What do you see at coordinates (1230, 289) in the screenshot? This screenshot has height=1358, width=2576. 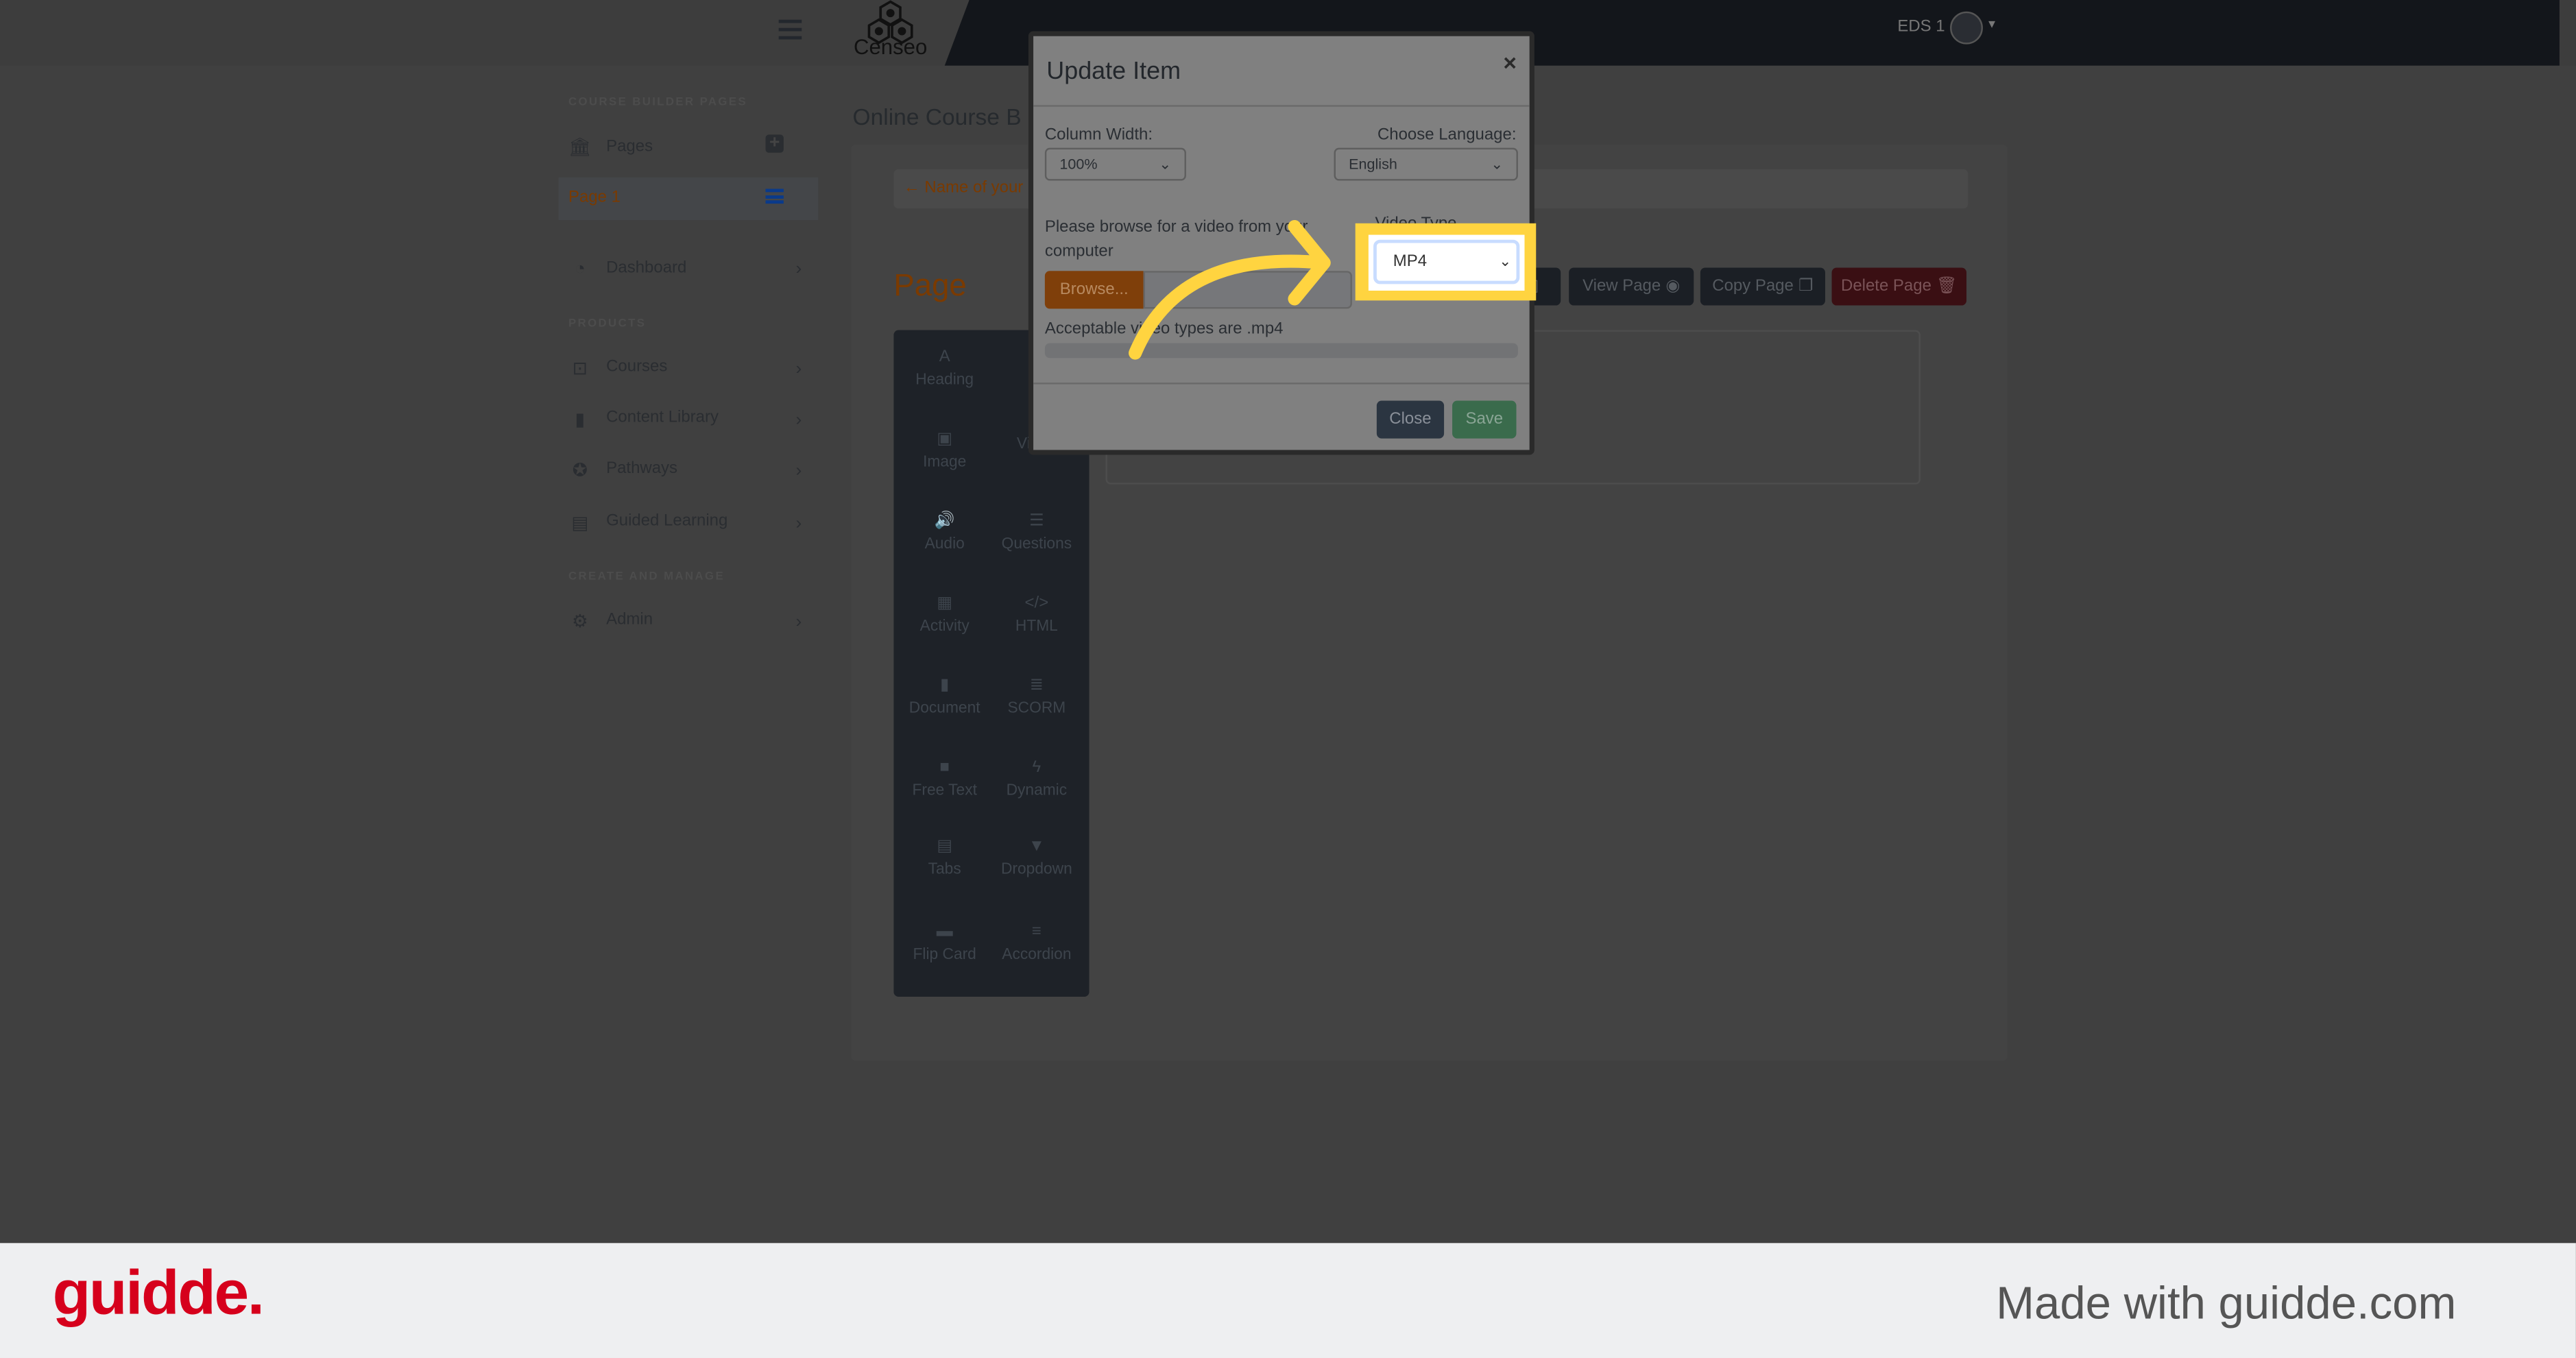 I see `pointer-arrow-icon` at bounding box center [1230, 289].